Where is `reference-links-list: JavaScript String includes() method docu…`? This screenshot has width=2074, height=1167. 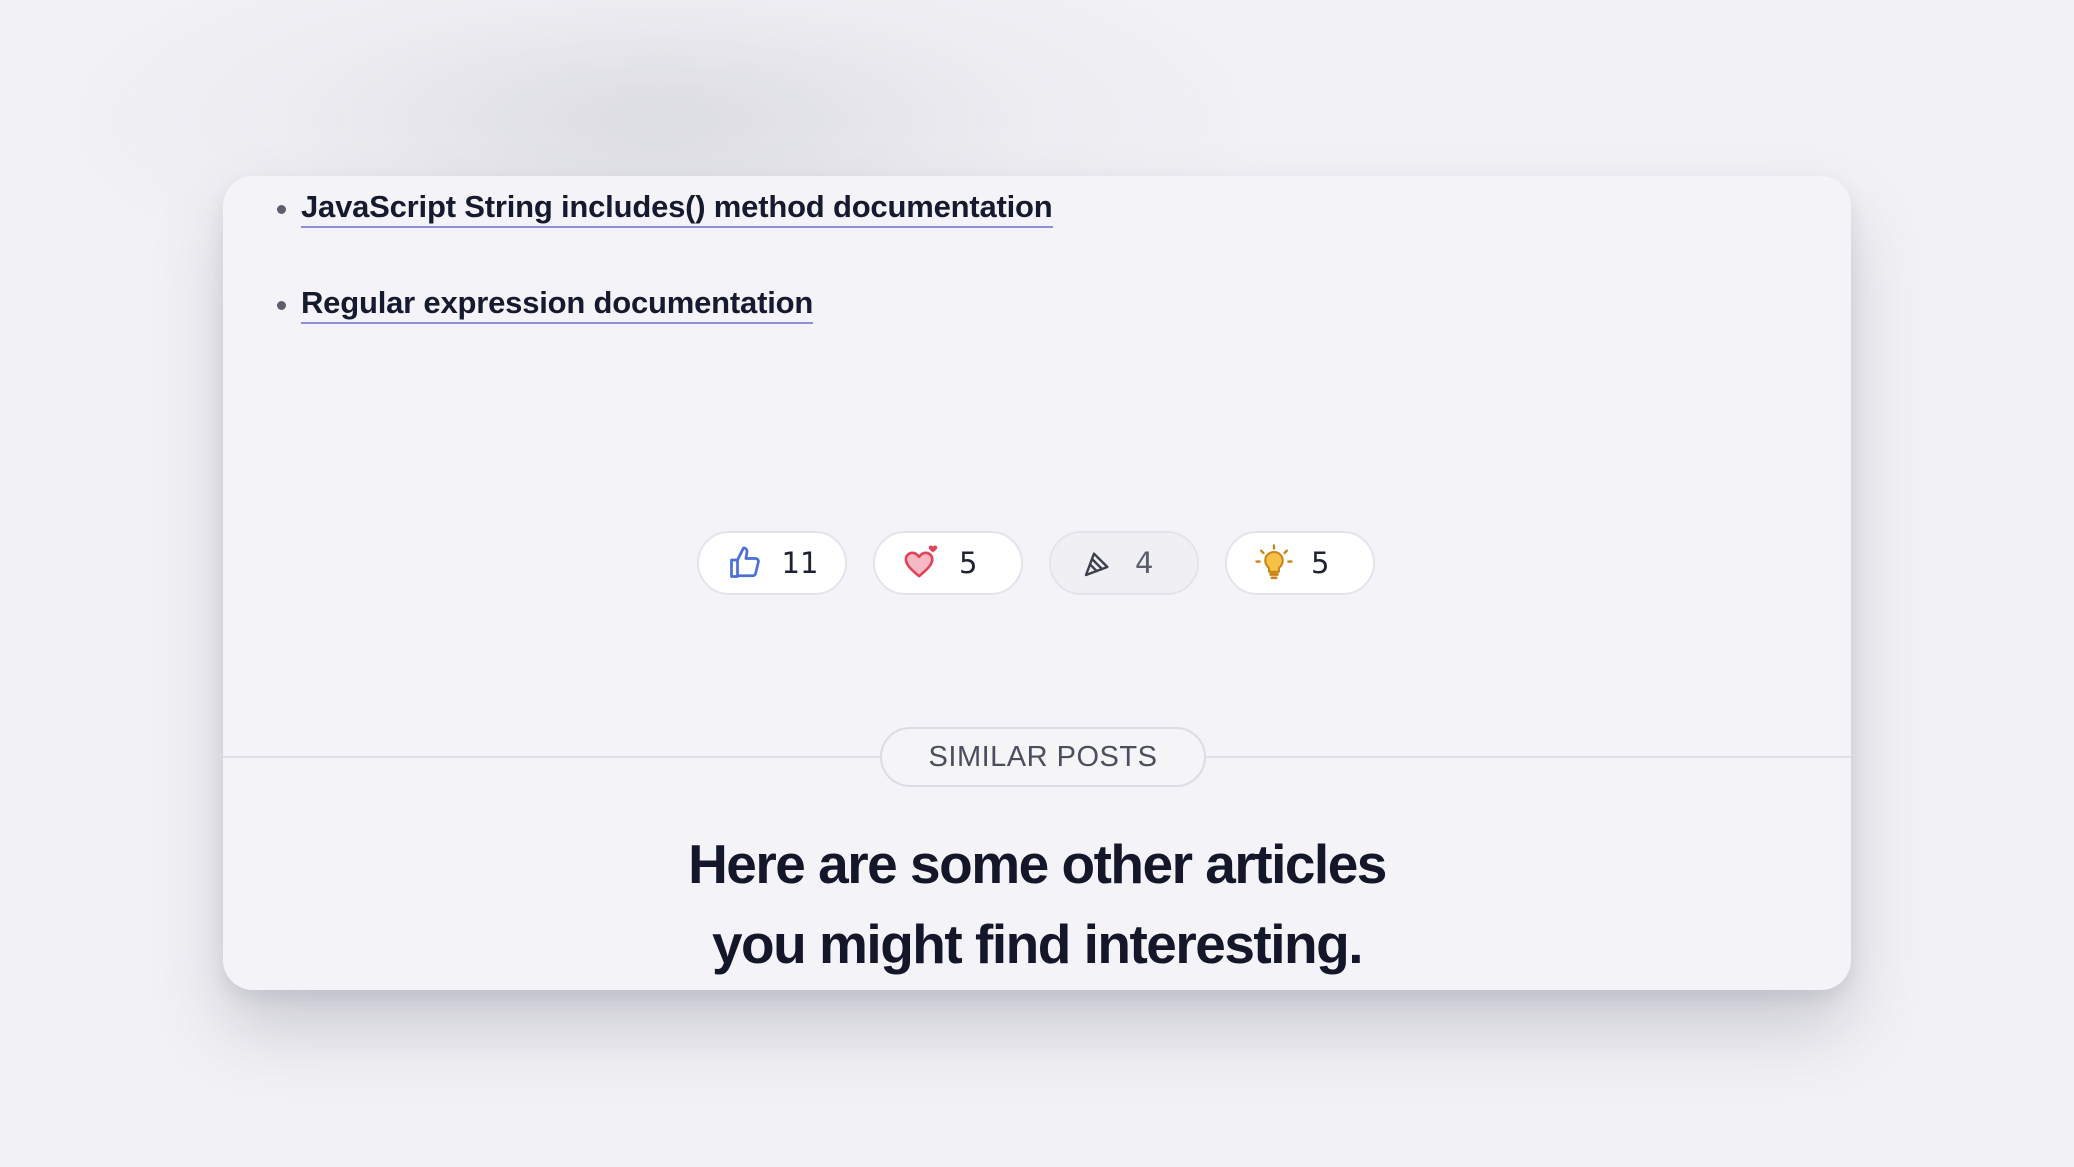 reference-links-list: JavaScript String includes() method docu… is located at coordinates (664, 284).